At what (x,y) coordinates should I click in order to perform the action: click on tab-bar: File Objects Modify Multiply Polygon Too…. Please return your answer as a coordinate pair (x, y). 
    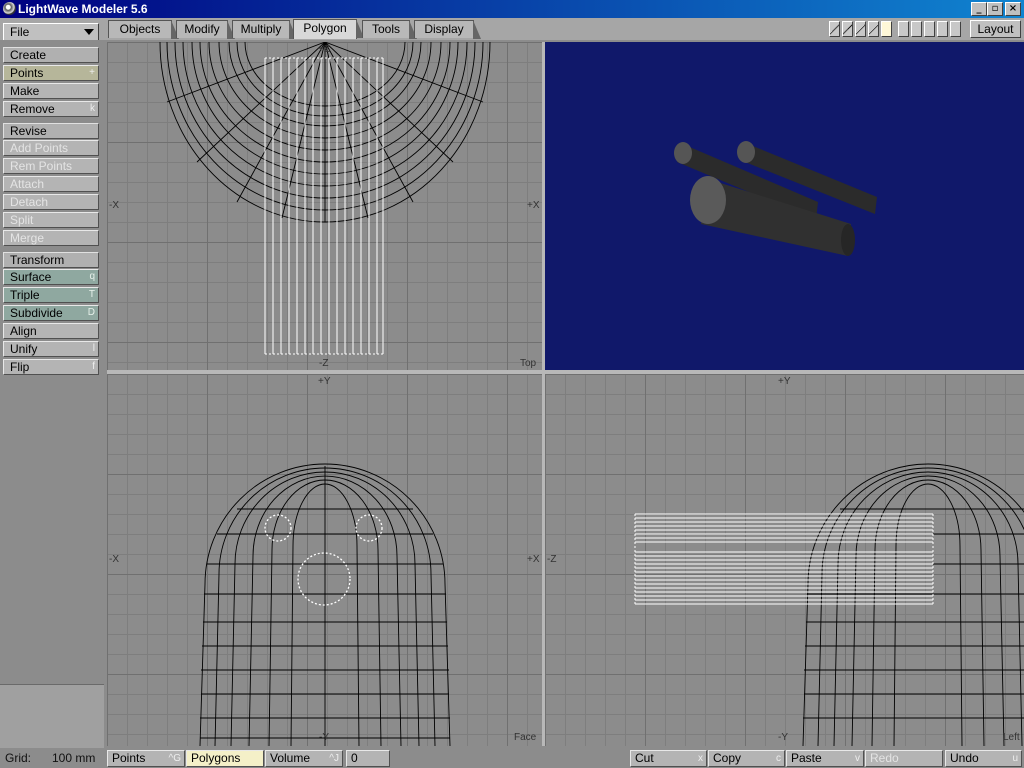
    Looking at the image, I should click on (512, 29).